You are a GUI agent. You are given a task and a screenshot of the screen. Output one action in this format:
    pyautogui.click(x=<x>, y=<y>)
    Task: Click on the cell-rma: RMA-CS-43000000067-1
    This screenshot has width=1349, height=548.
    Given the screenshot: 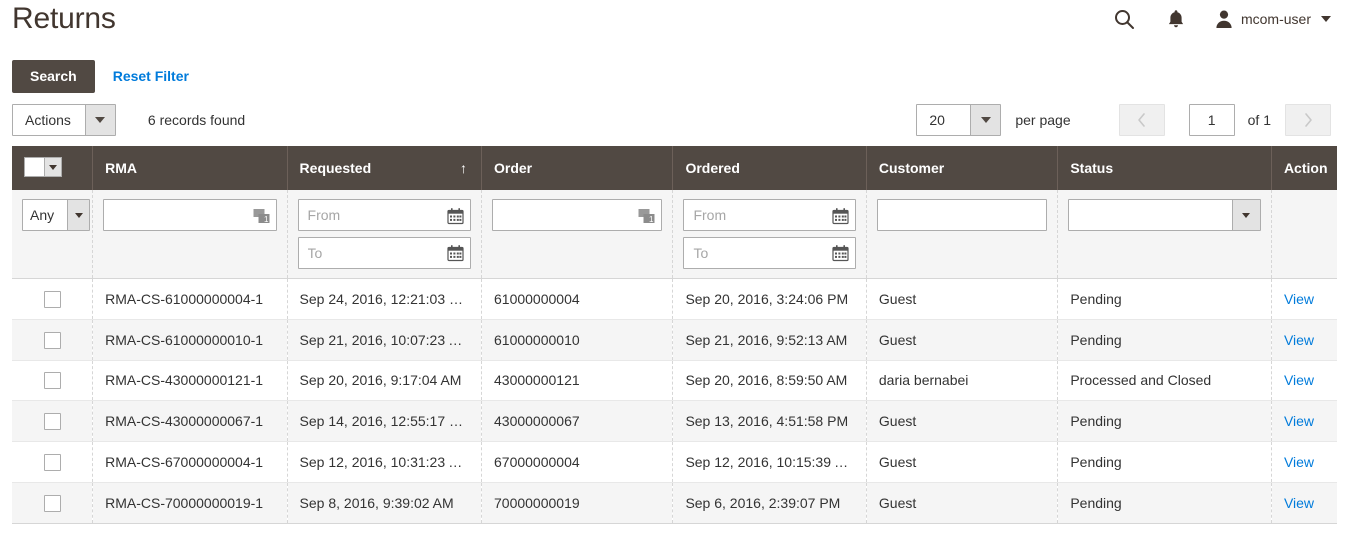 What is the action you would take?
    pyautogui.click(x=190, y=421)
    